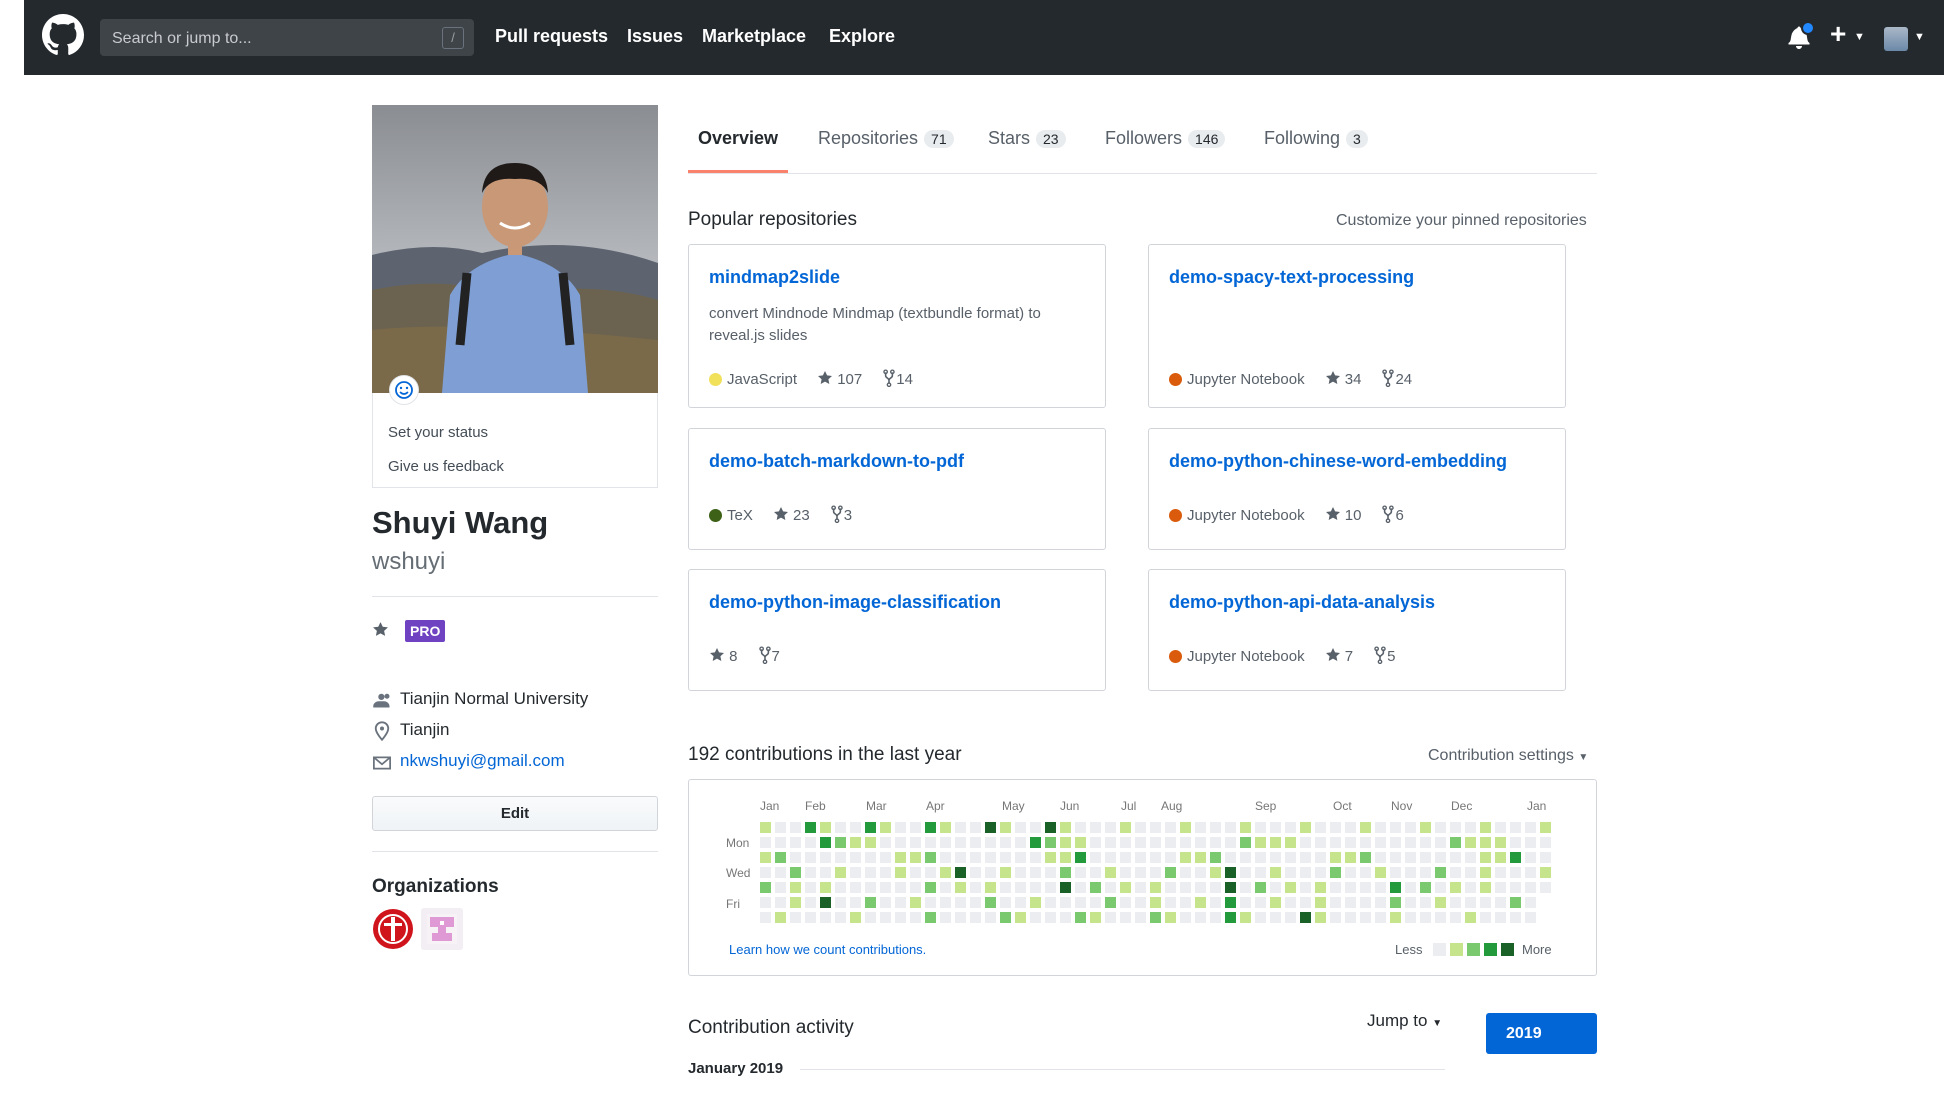  Describe the element at coordinates (1461, 221) in the screenshot. I see `customize-pins-link: Customize your pinned repositories` at that location.